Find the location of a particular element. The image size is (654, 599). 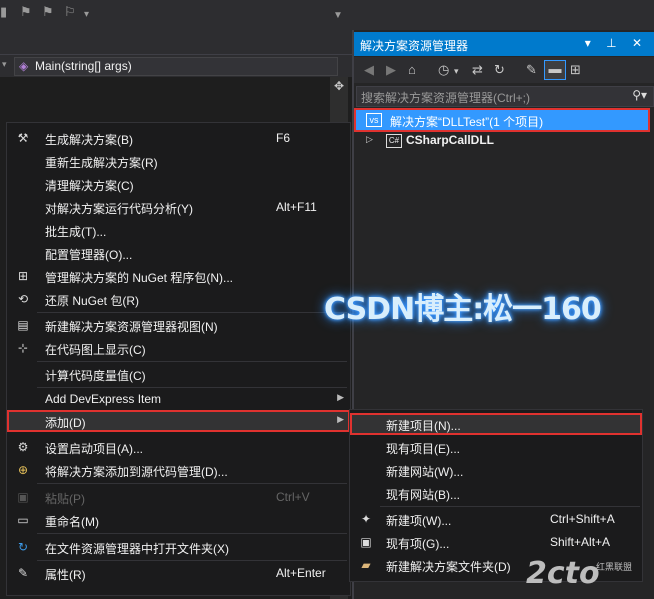

sync-icon: ⇄ is located at coordinates (477, 70).